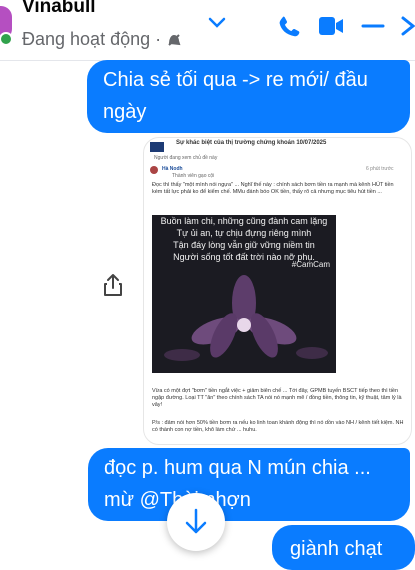 Image resolution: width=415 pixels, height=570 pixels. Describe the element at coordinates (343, 547) in the screenshot. I see `message-bubble: giành chạt` at that location.